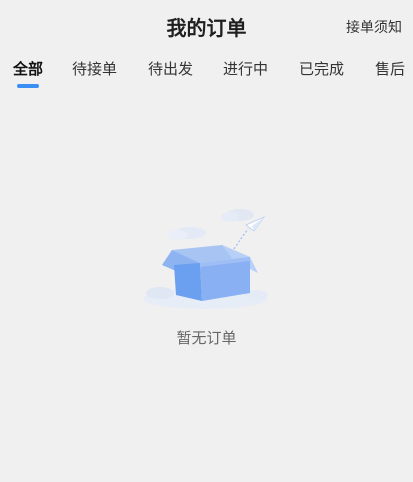  Describe the element at coordinates (206, 338) in the screenshot. I see `empty-state-text: 暂无订单` at that location.